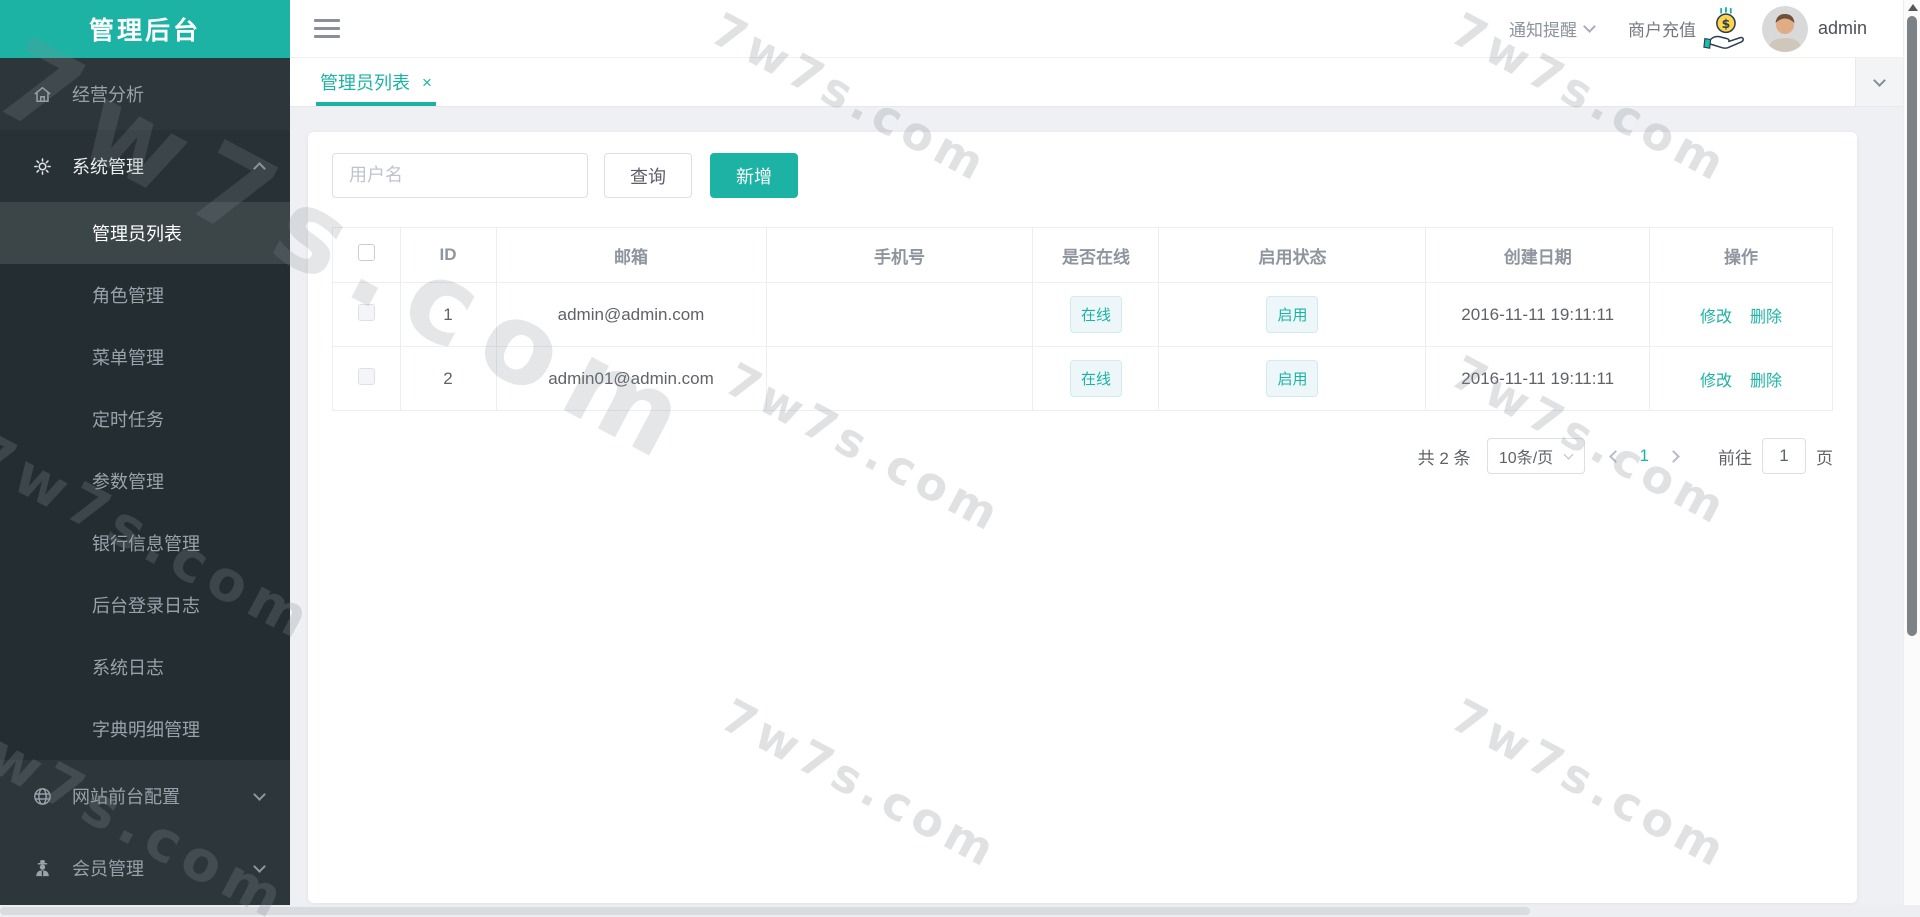 This screenshot has height=917, width=1920. What do you see at coordinates (1292, 255) in the screenshot?
I see `column-header-status: 启用状态` at bounding box center [1292, 255].